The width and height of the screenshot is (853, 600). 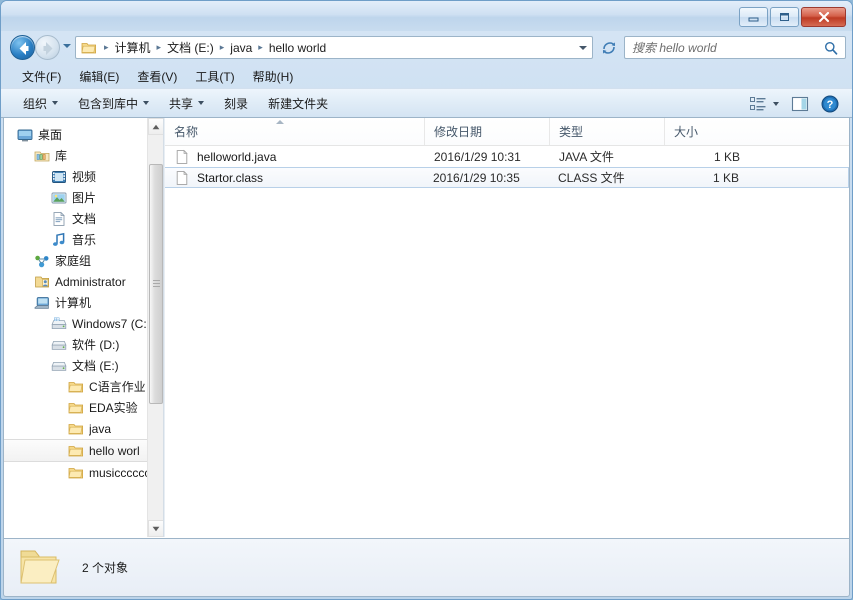 What do you see at coordinates (831, 48) in the screenshot?
I see `search-icon` at bounding box center [831, 48].